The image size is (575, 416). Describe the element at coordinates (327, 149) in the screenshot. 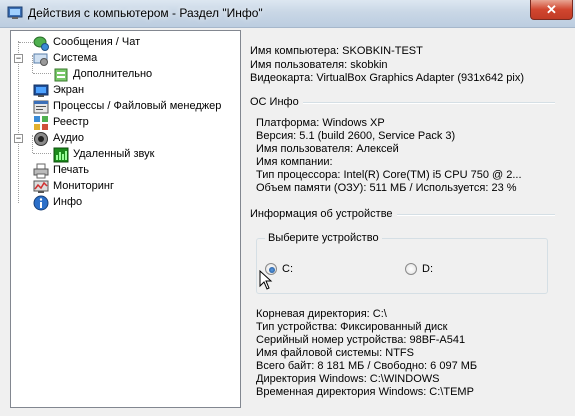

I see `os-user: Имя пользователя: Алексей` at that location.